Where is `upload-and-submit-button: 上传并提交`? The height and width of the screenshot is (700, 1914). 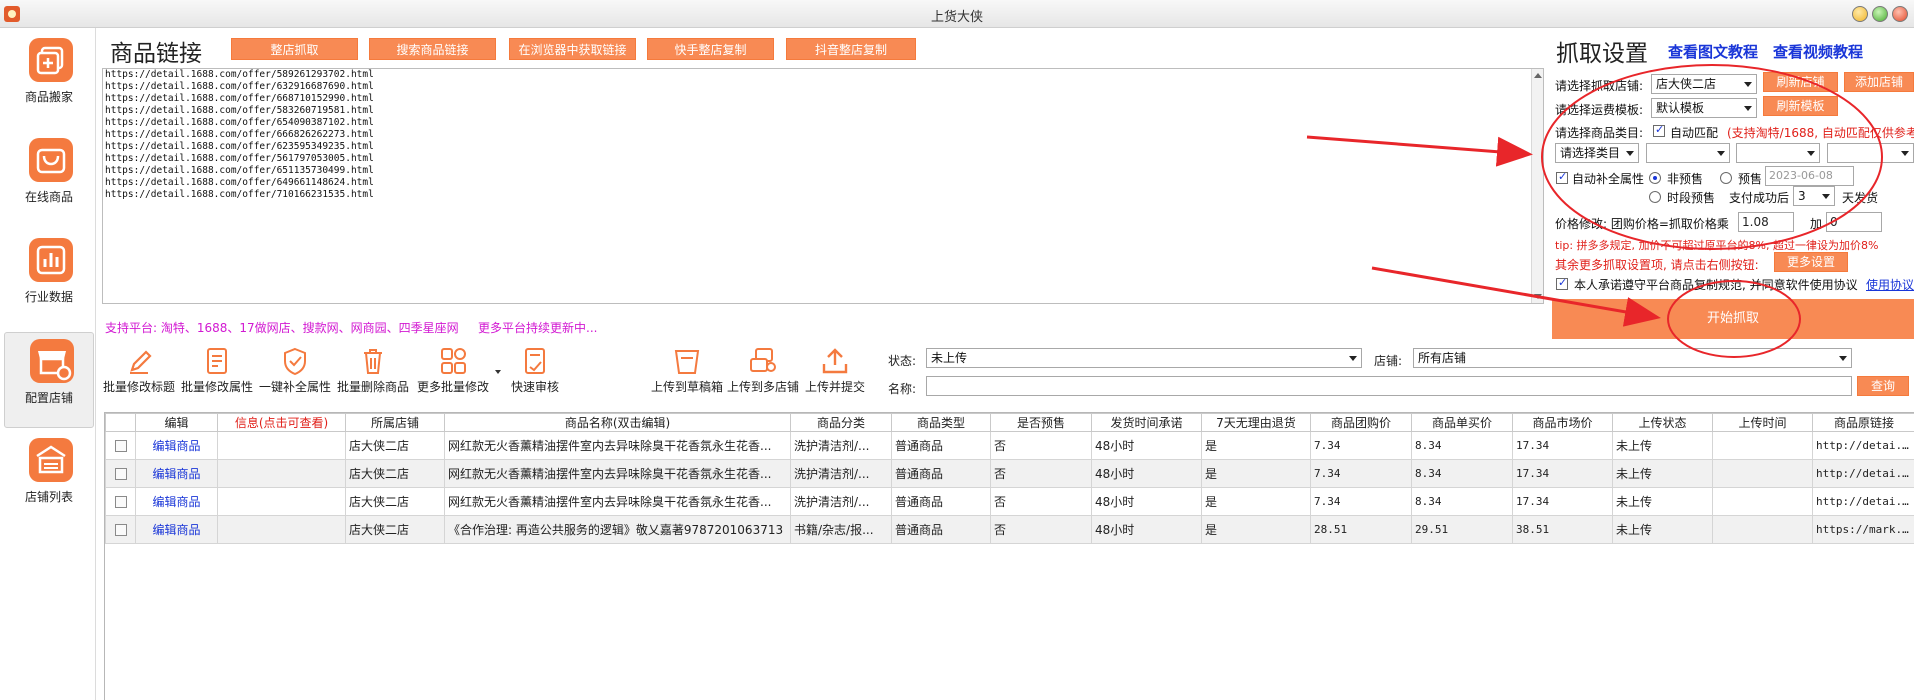 upload-and-submit-button: 上传并提交 is located at coordinates (835, 373).